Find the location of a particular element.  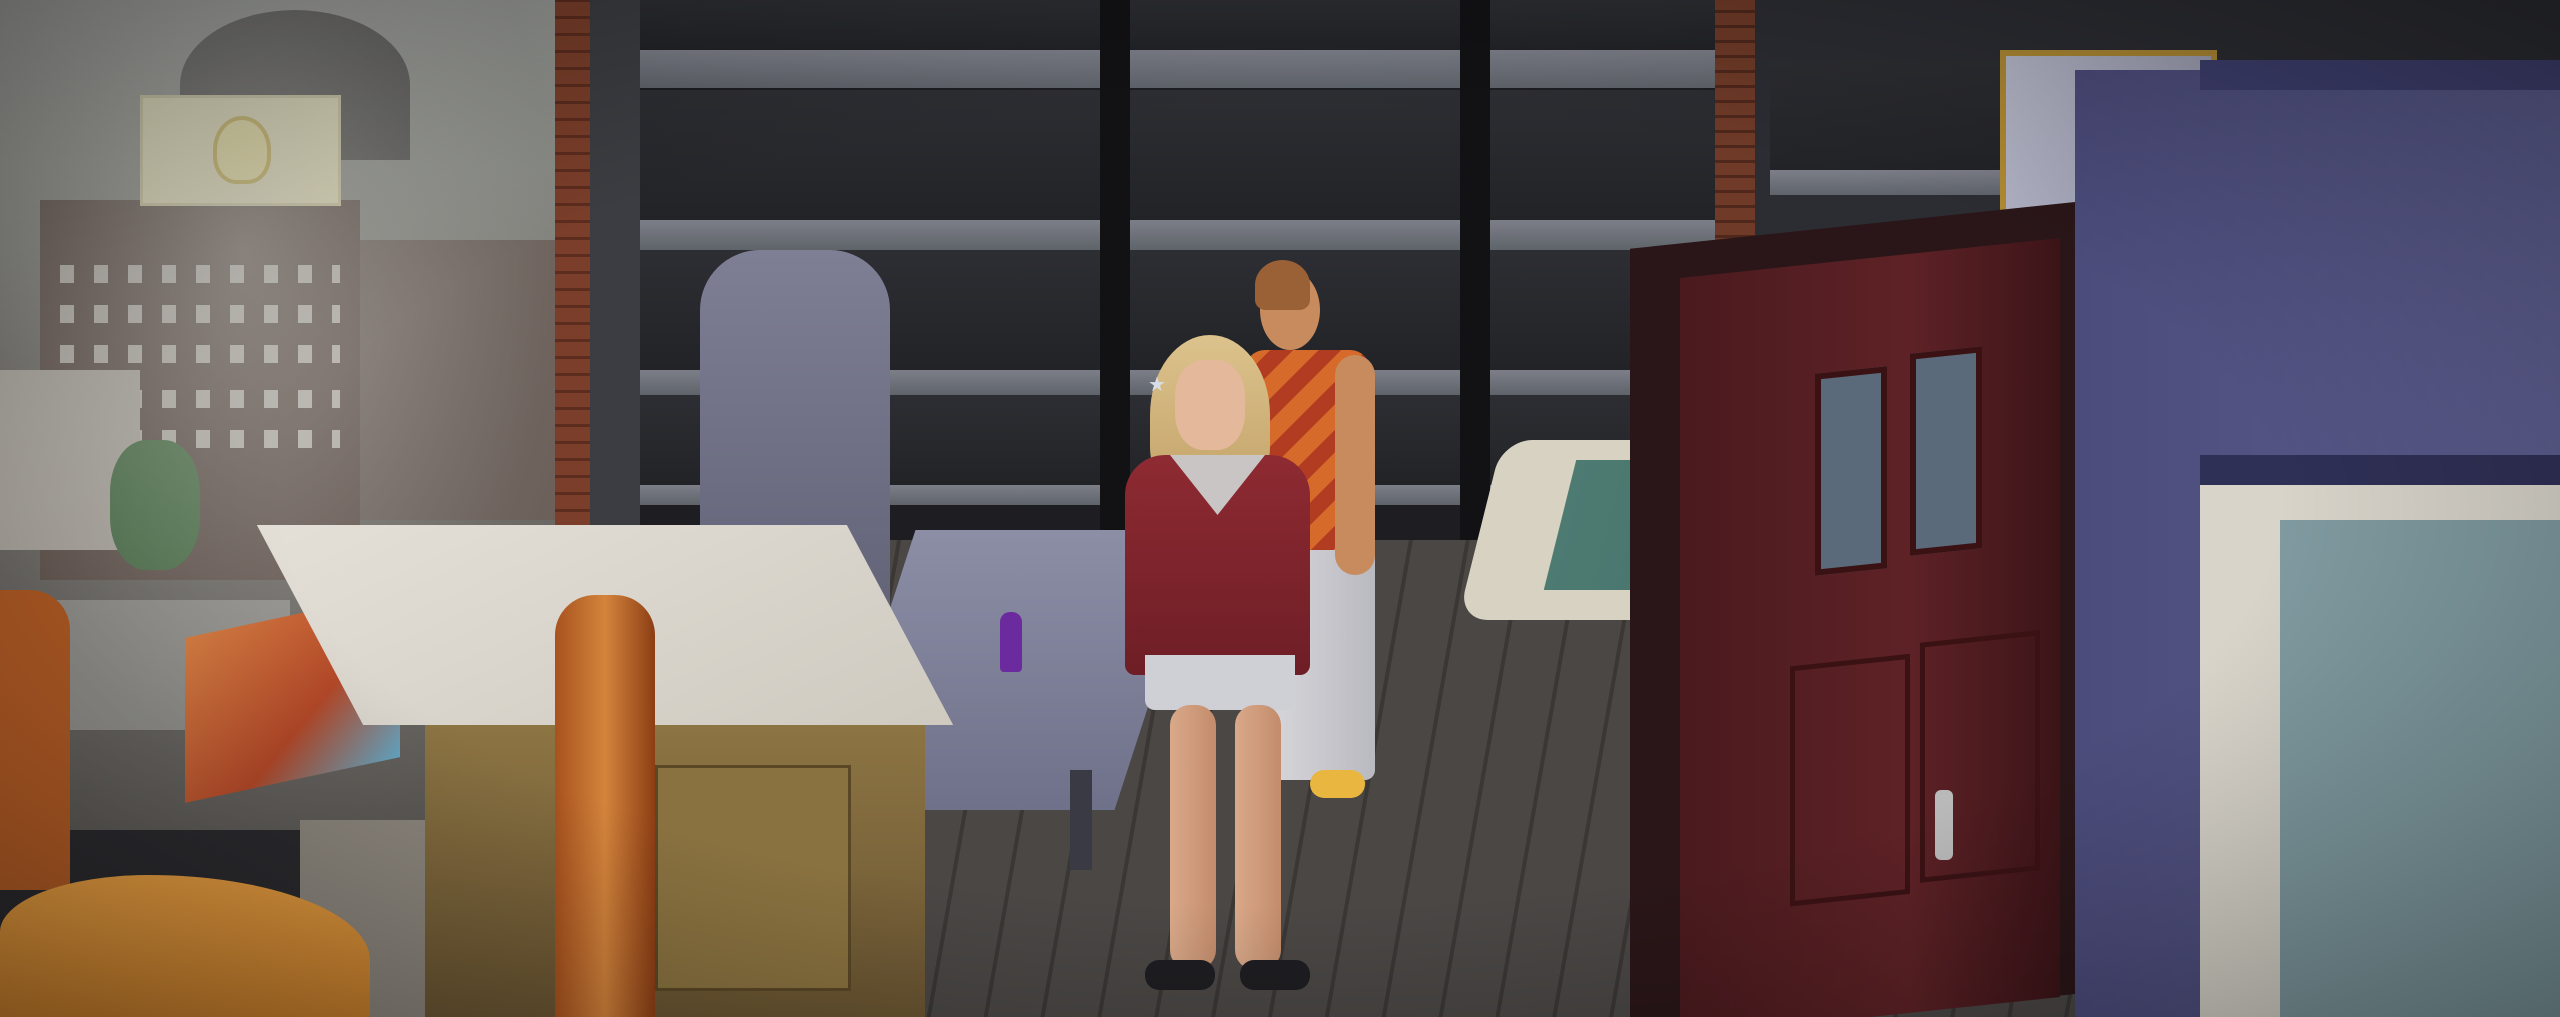

vanity-leg is located at coordinates (1081, 820).